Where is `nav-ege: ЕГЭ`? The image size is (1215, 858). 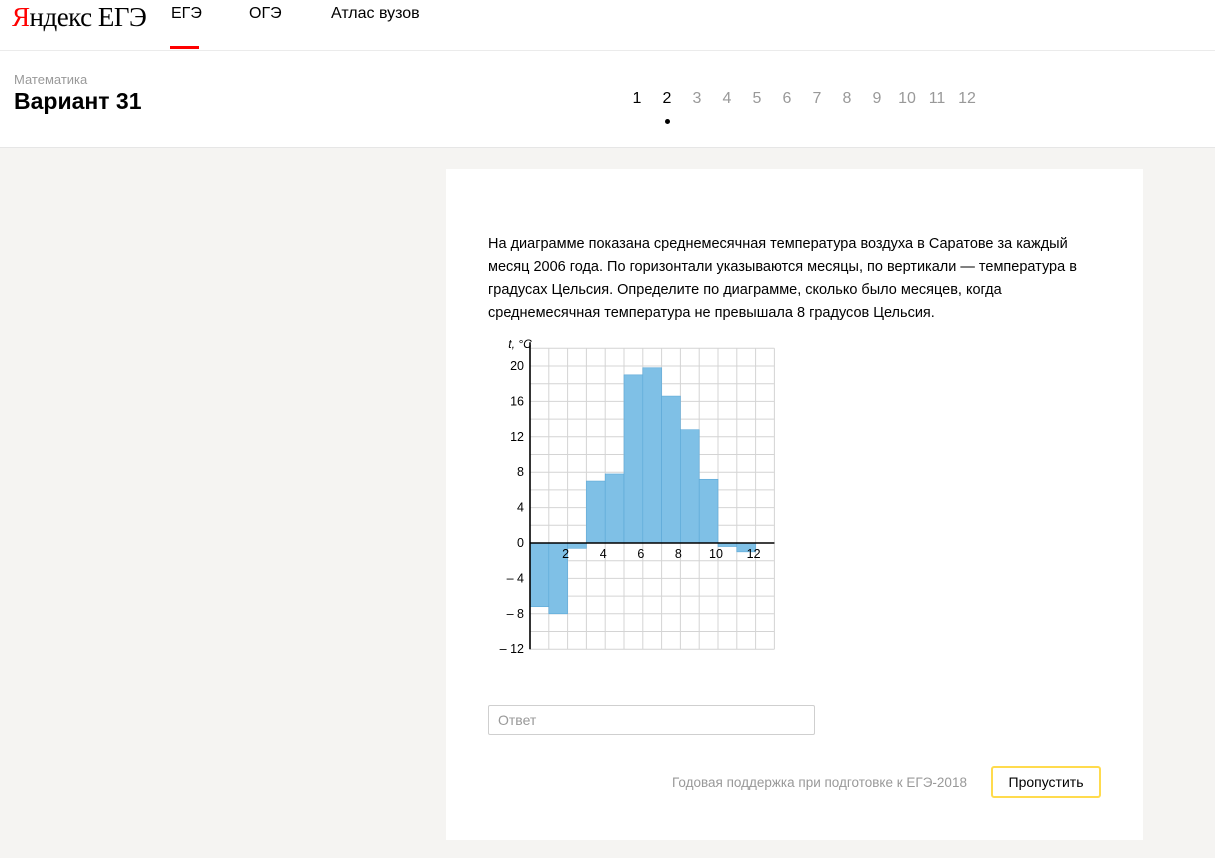
nav-ege: ЕГЭ is located at coordinates (186, 14).